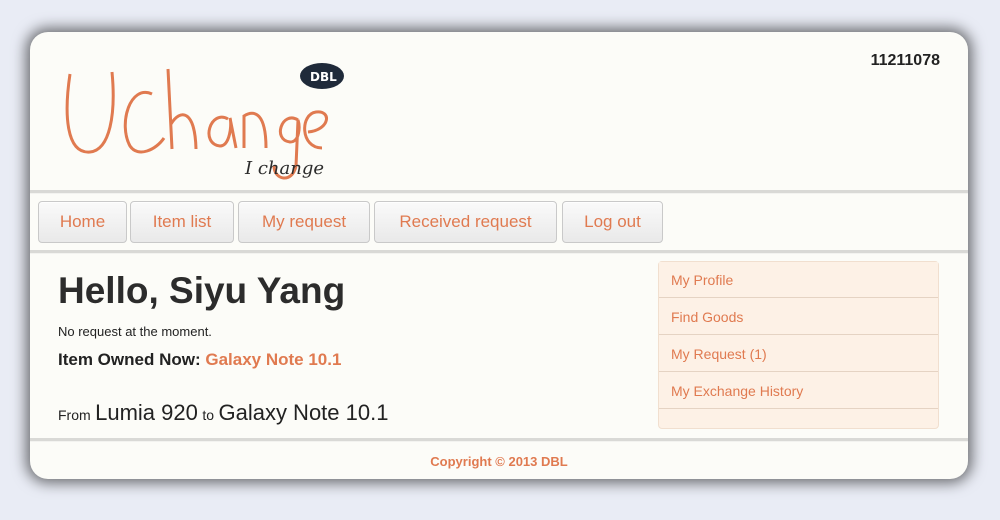  I want to click on nav-item-list-button: Item list, so click(182, 222).